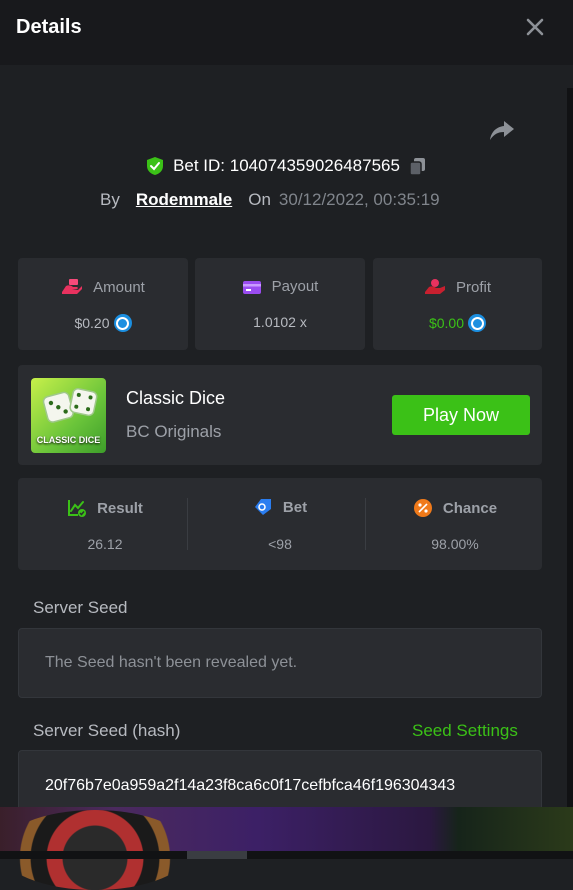 This screenshot has width=573, height=890. I want to click on share-icon, so click(502, 130).